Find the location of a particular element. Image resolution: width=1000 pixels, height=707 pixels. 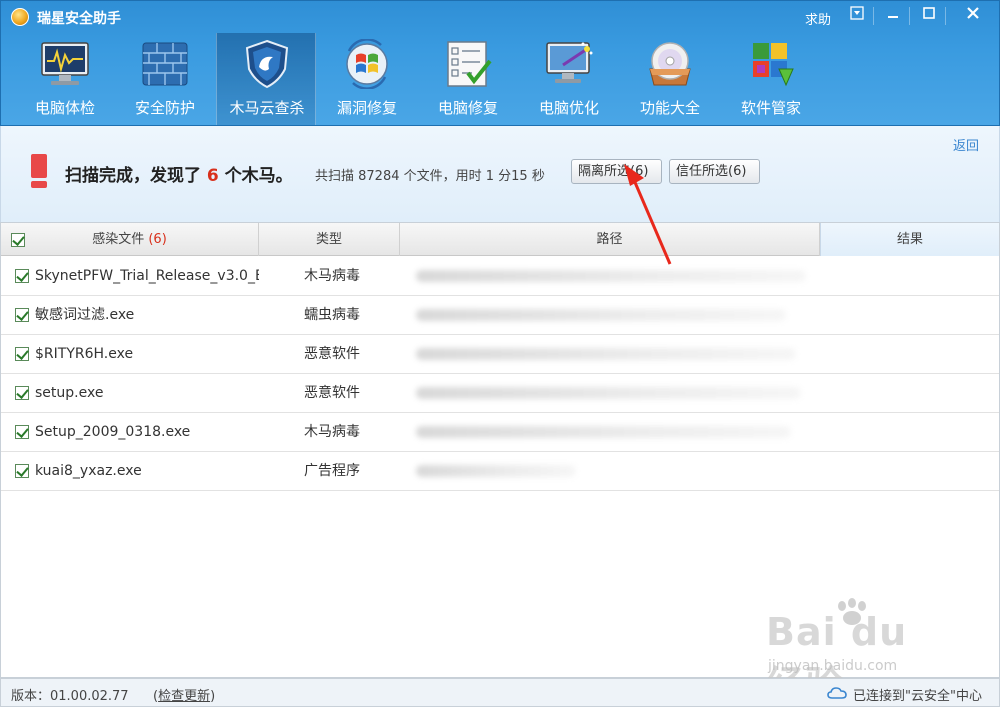

software-blocks-icon is located at coordinates (773, 65).